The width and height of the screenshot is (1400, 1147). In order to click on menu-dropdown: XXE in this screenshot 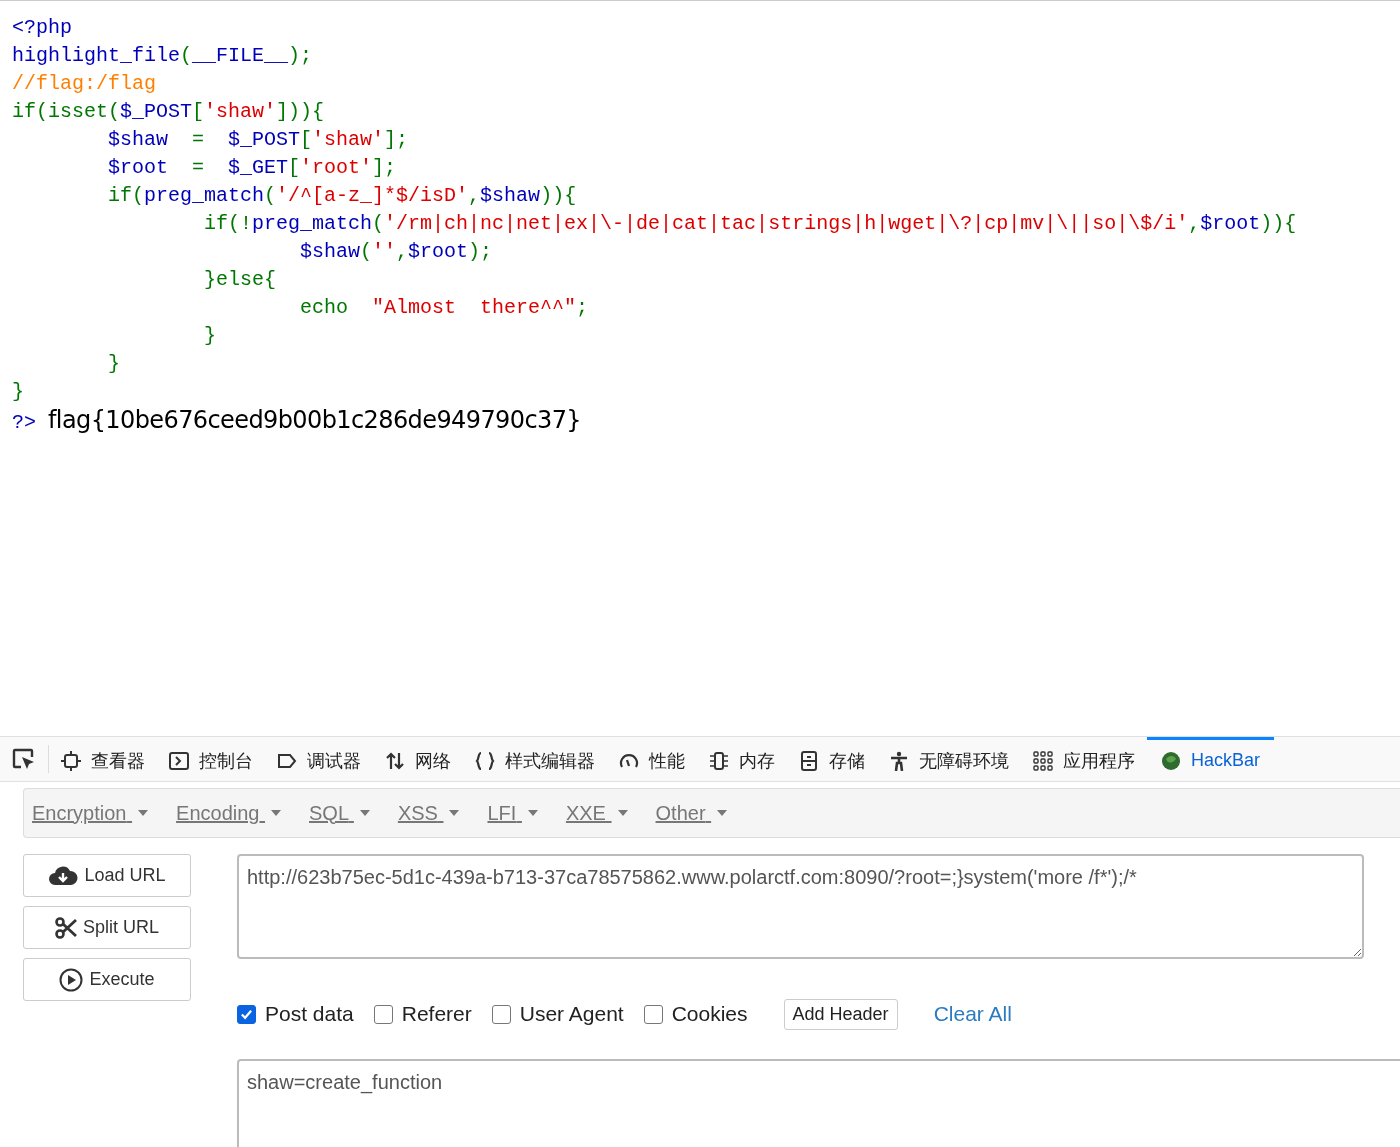, I will do `click(596, 813)`.